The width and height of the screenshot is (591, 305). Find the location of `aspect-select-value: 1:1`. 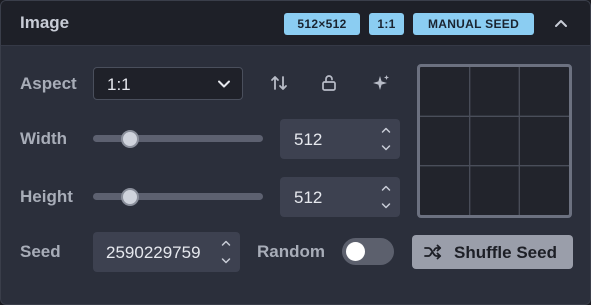

aspect-select-value: 1:1 is located at coordinates (119, 84).